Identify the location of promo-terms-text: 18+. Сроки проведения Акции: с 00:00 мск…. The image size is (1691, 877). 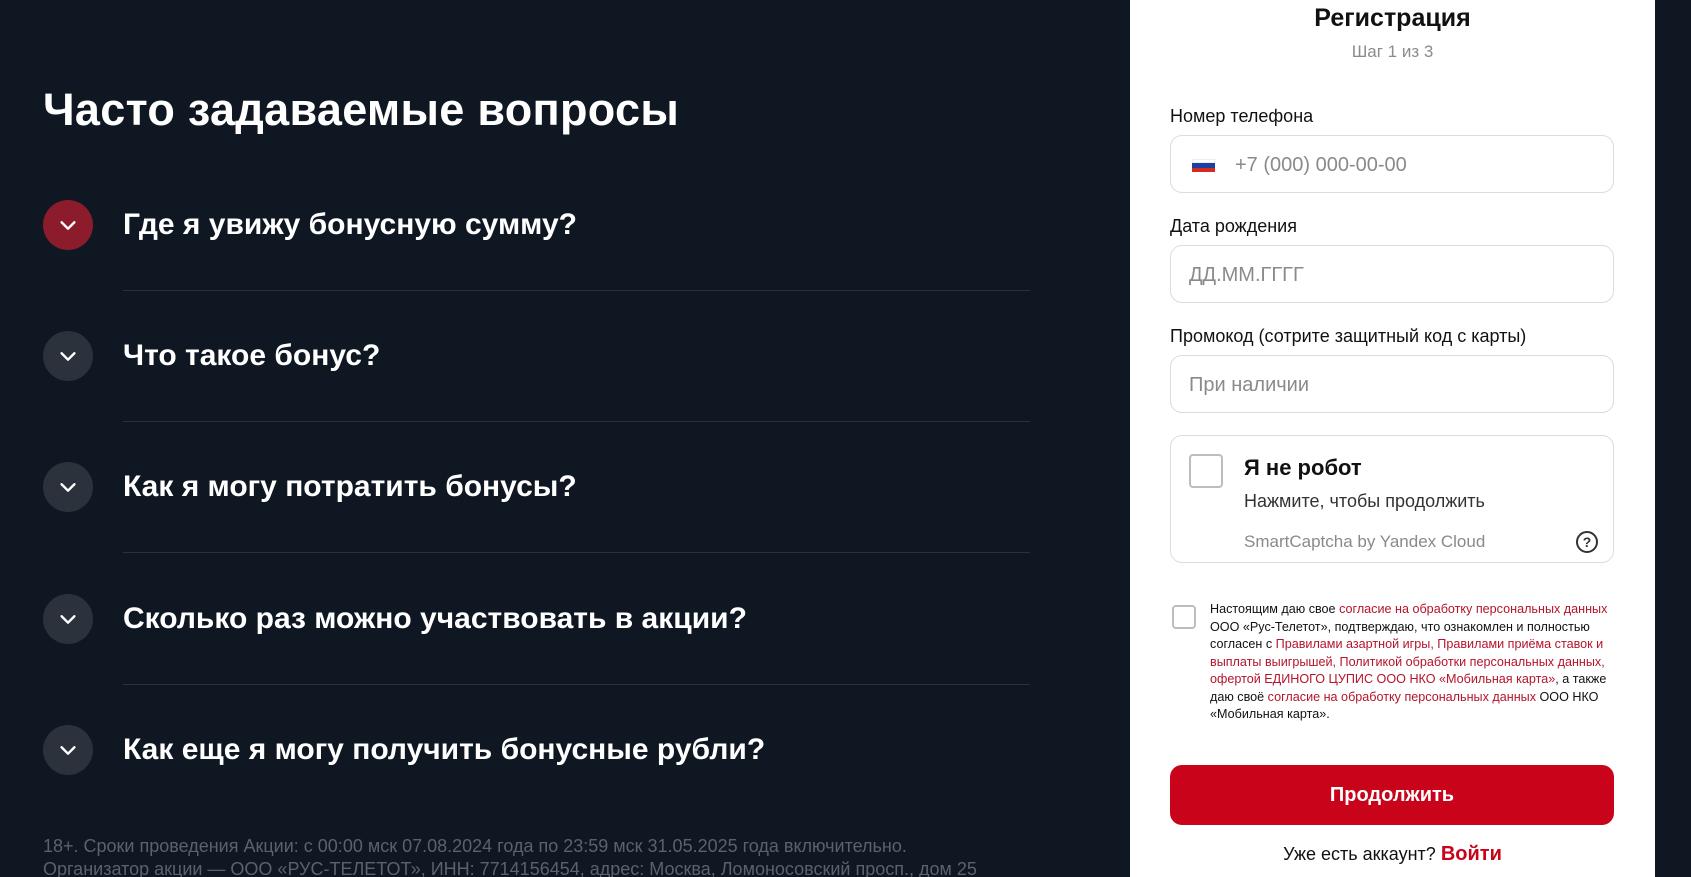
(538, 856).